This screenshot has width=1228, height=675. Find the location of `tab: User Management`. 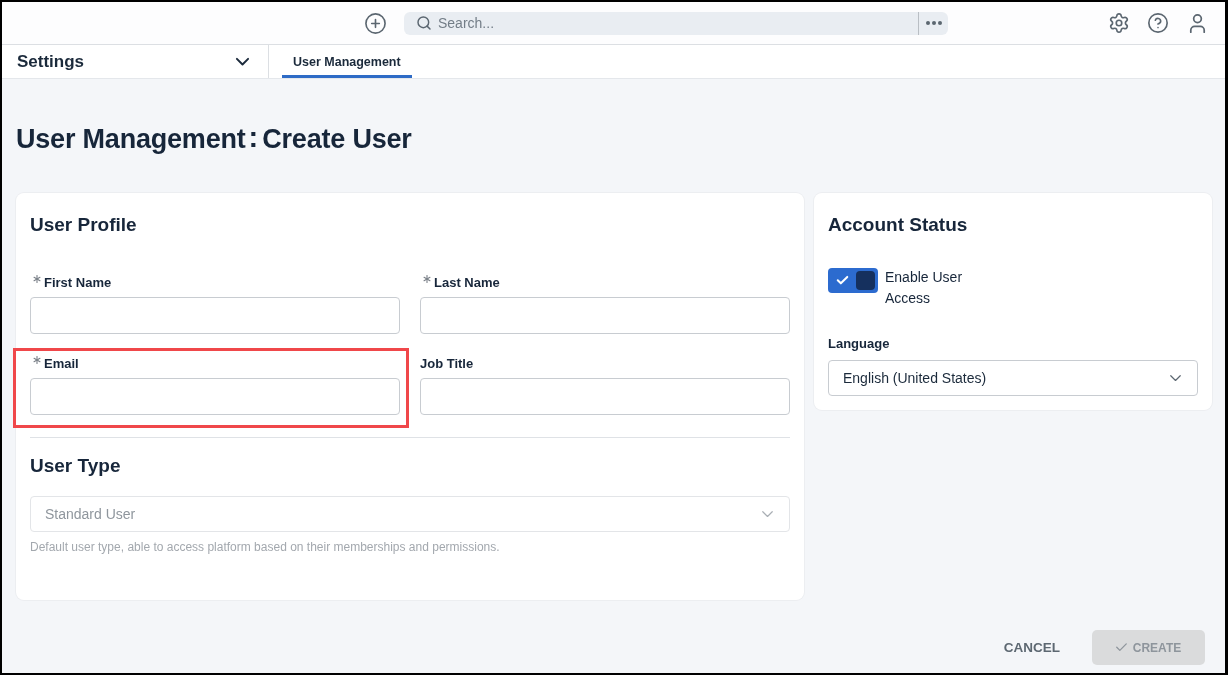

tab: User Management is located at coordinates (347, 61).